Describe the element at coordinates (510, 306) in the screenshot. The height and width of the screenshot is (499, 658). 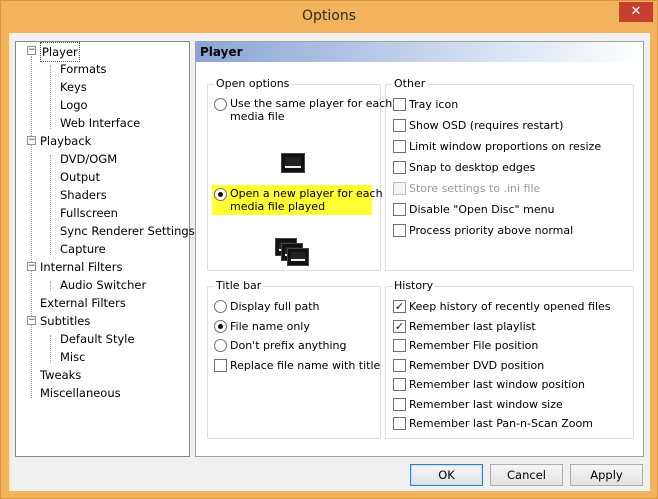
I see `checkbox-label: Keep history of recently opened files` at that location.